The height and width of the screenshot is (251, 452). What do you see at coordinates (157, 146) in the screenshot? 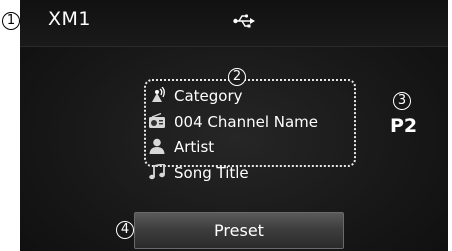
I see `person-icon` at bounding box center [157, 146].